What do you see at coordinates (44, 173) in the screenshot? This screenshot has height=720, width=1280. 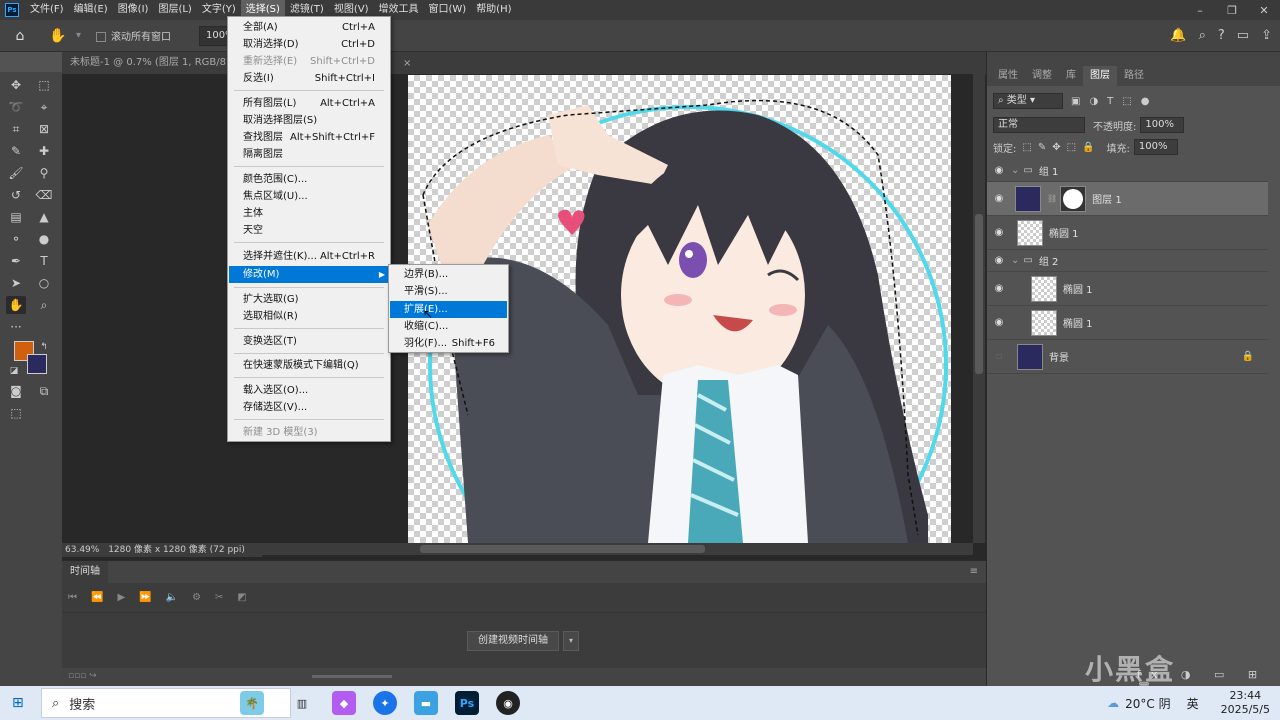 I see `stamp-tool-icon: ⚲` at bounding box center [44, 173].